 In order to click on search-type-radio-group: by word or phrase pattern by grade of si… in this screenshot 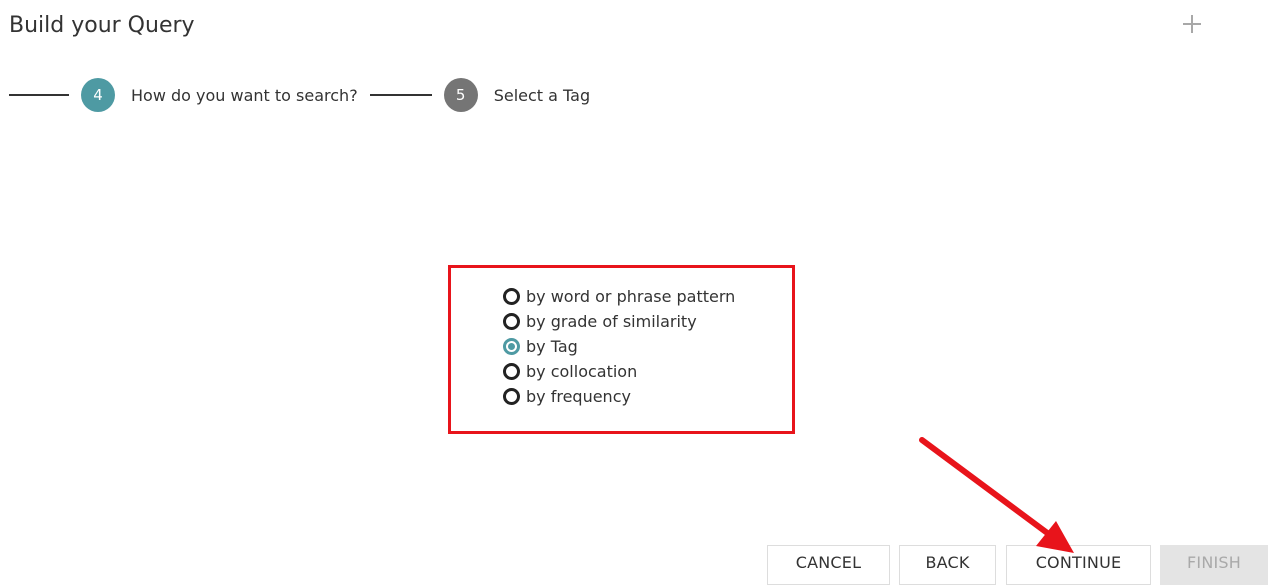, I will do `click(619, 346)`.